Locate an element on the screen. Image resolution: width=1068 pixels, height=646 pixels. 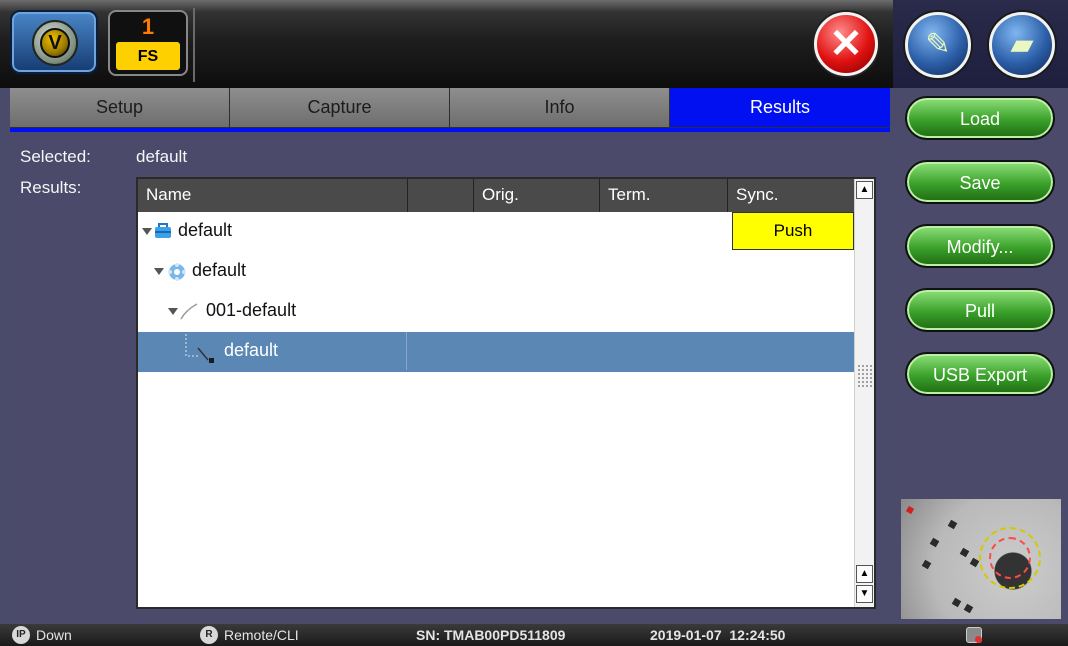
zone-ring-inner is located at coordinates (1010, 558).